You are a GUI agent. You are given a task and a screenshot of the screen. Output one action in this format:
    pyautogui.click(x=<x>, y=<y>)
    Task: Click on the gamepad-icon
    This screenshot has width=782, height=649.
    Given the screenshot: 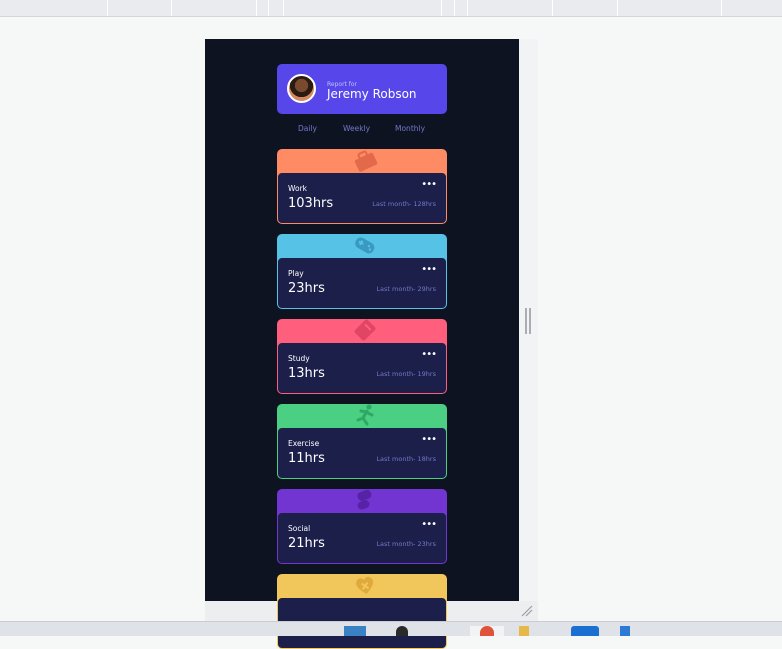 What is the action you would take?
    pyautogui.click(x=365, y=245)
    